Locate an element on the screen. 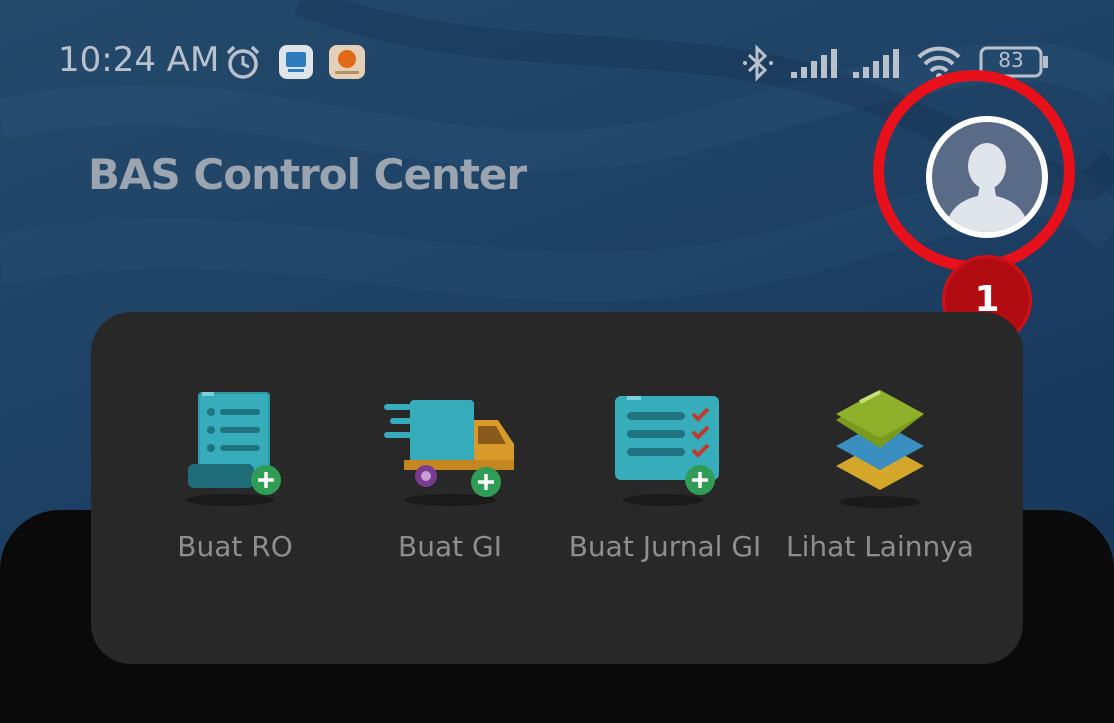 This screenshot has height=723, width=1114. bluetooth-icon is located at coordinates (758, 65).